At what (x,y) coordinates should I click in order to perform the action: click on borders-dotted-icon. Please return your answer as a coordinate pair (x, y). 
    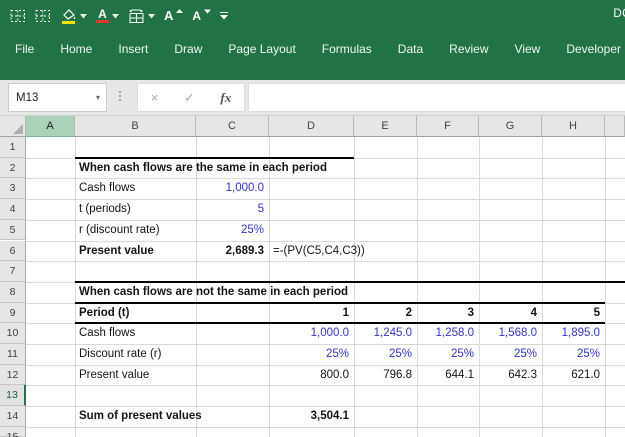
    Looking at the image, I should click on (18, 16).